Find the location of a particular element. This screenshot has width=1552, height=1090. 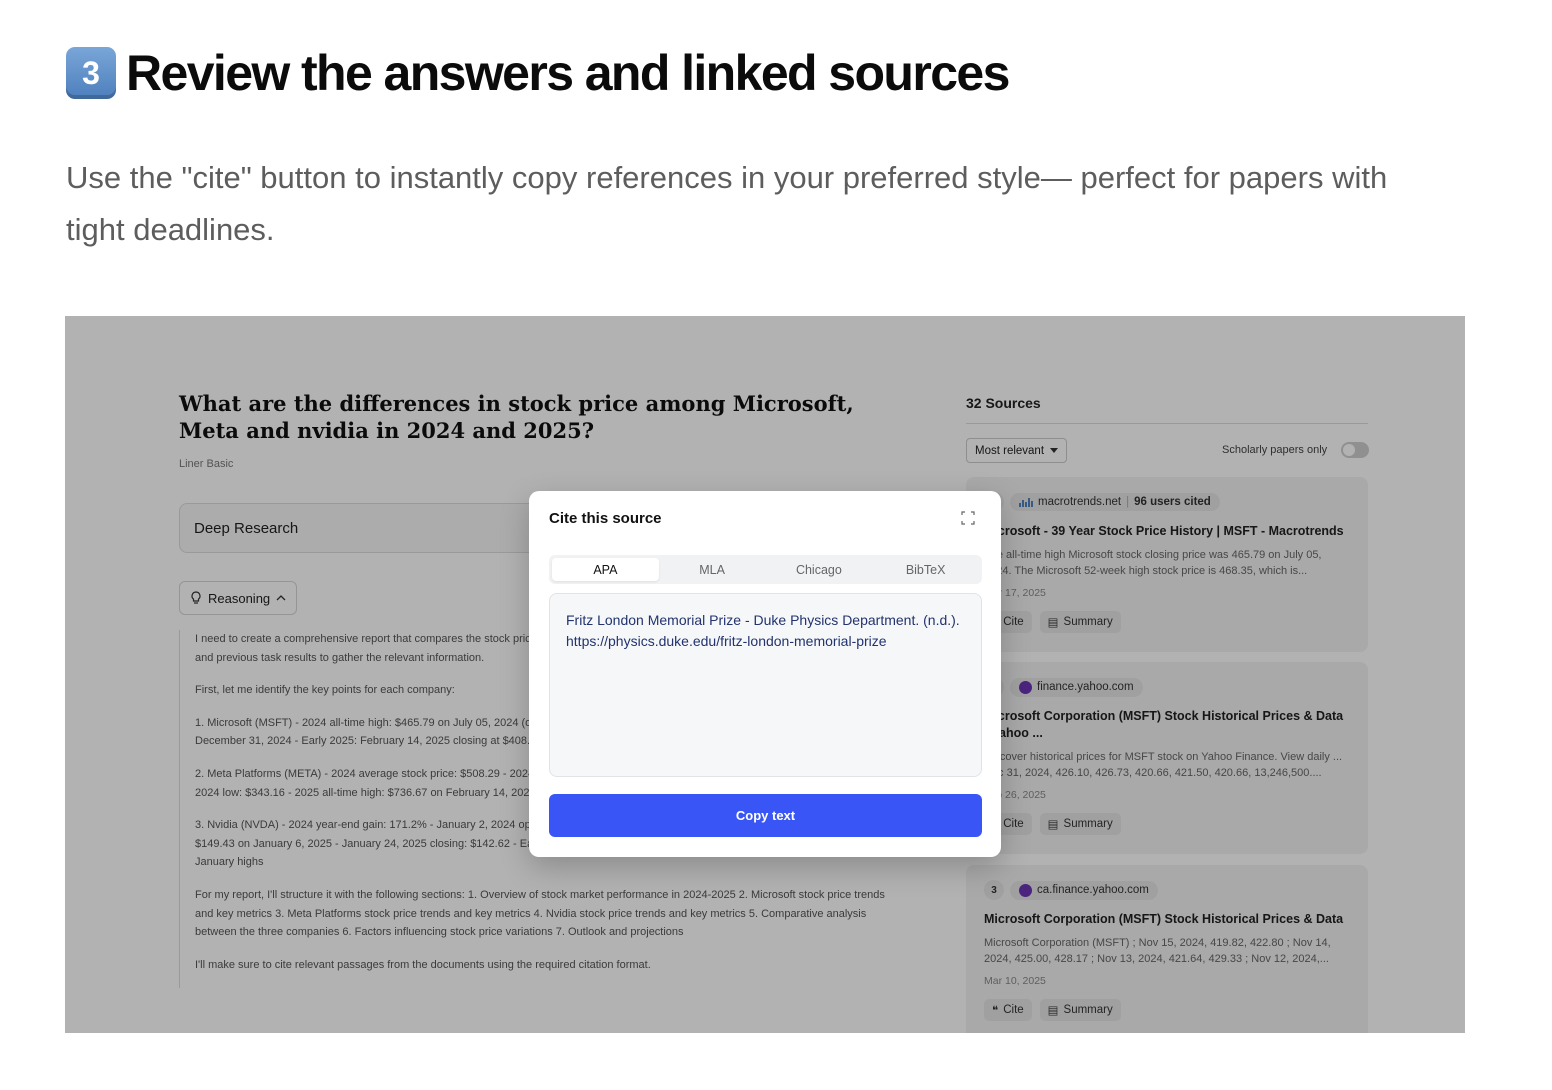

section-heading: 3 Review the answers and linked sources is located at coordinates (538, 73).